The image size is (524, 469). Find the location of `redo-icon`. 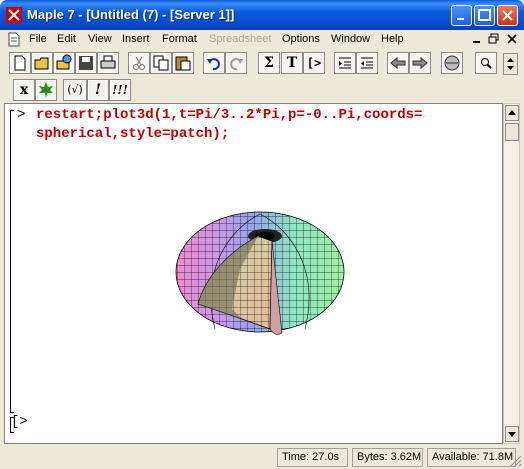

redo-icon is located at coordinates (236, 64).